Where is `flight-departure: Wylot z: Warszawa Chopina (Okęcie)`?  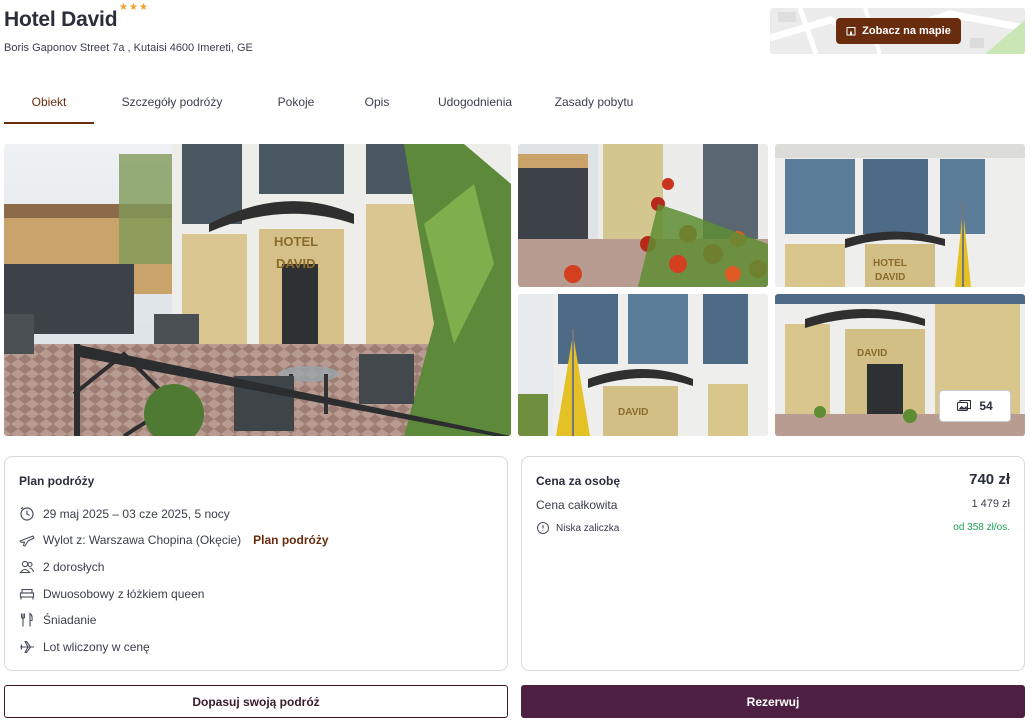
flight-departure: Wylot z: Warszawa Chopina (Okęcie) is located at coordinates (142, 540).